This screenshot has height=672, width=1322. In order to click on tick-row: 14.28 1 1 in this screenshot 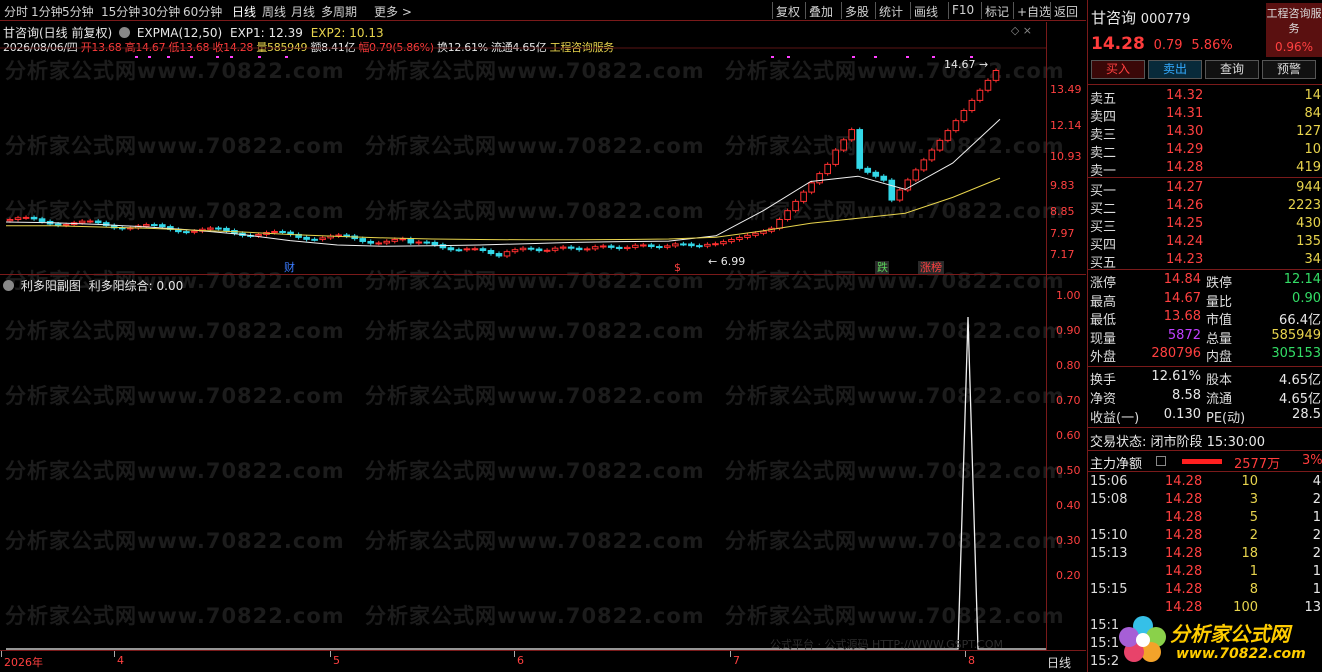, I will do `click(1205, 573)`.